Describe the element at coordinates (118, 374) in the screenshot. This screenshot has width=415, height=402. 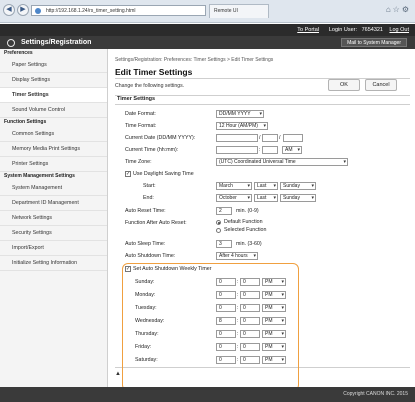
I see `back-to-top-icon: ▲` at that location.